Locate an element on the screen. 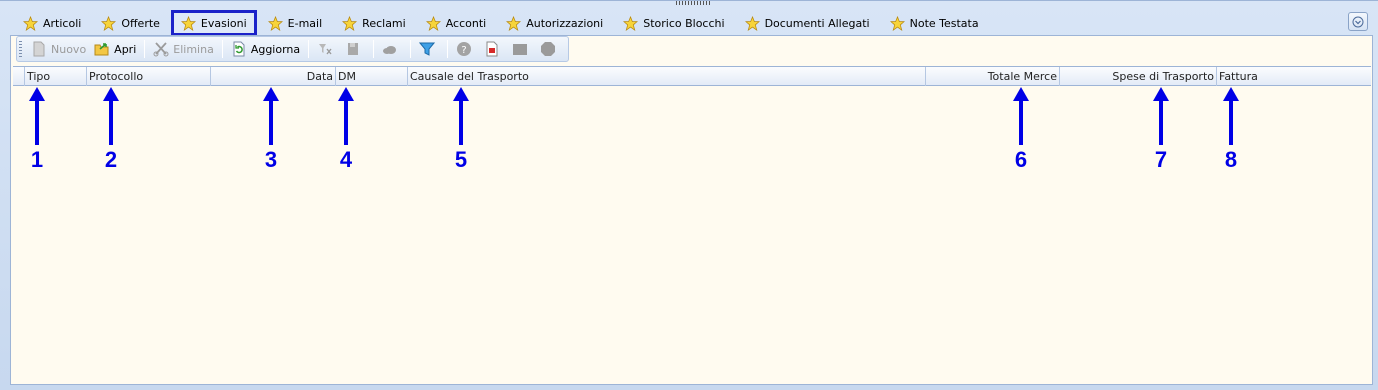  grid-icon is located at coordinates (520, 49).